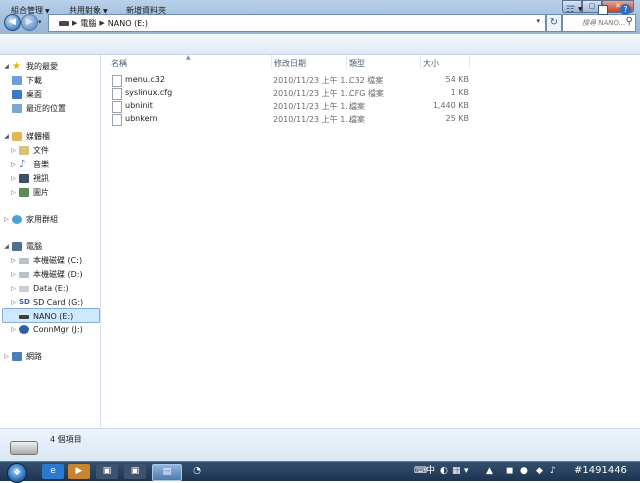  Describe the element at coordinates (128, 23) in the screenshot. I see `breadcrumb-nano: NANO (E:)` at that location.